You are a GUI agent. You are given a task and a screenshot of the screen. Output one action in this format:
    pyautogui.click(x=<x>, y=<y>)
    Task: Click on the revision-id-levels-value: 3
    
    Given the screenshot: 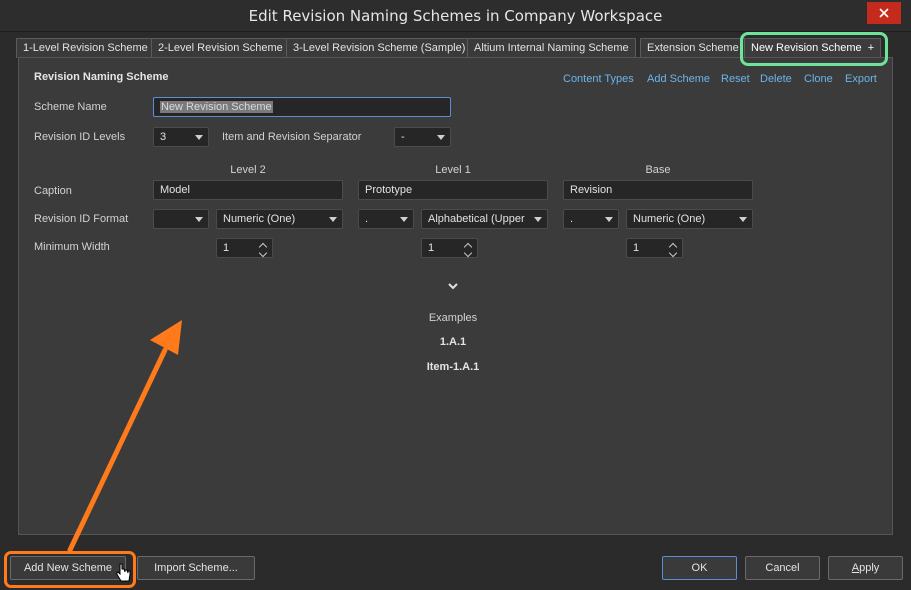 What is the action you would take?
    pyautogui.click(x=163, y=137)
    